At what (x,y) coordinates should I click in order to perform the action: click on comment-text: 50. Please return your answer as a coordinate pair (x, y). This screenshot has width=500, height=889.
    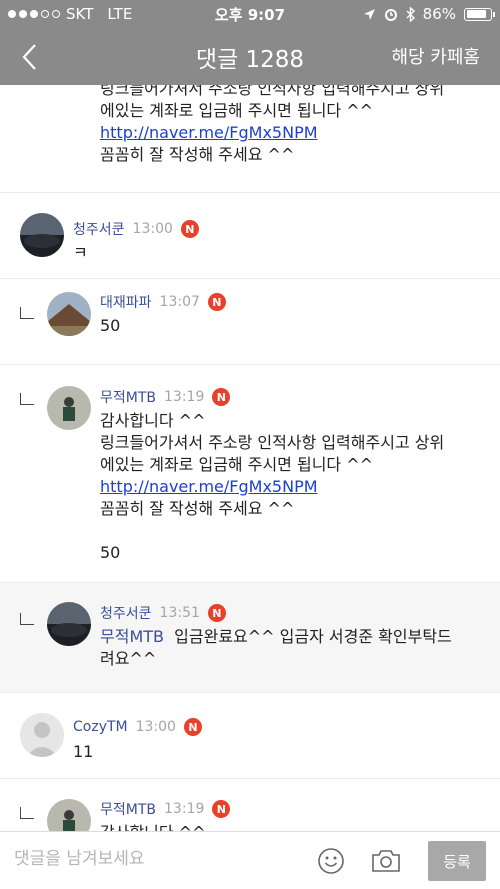
    Looking at the image, I should click on (110, 325).